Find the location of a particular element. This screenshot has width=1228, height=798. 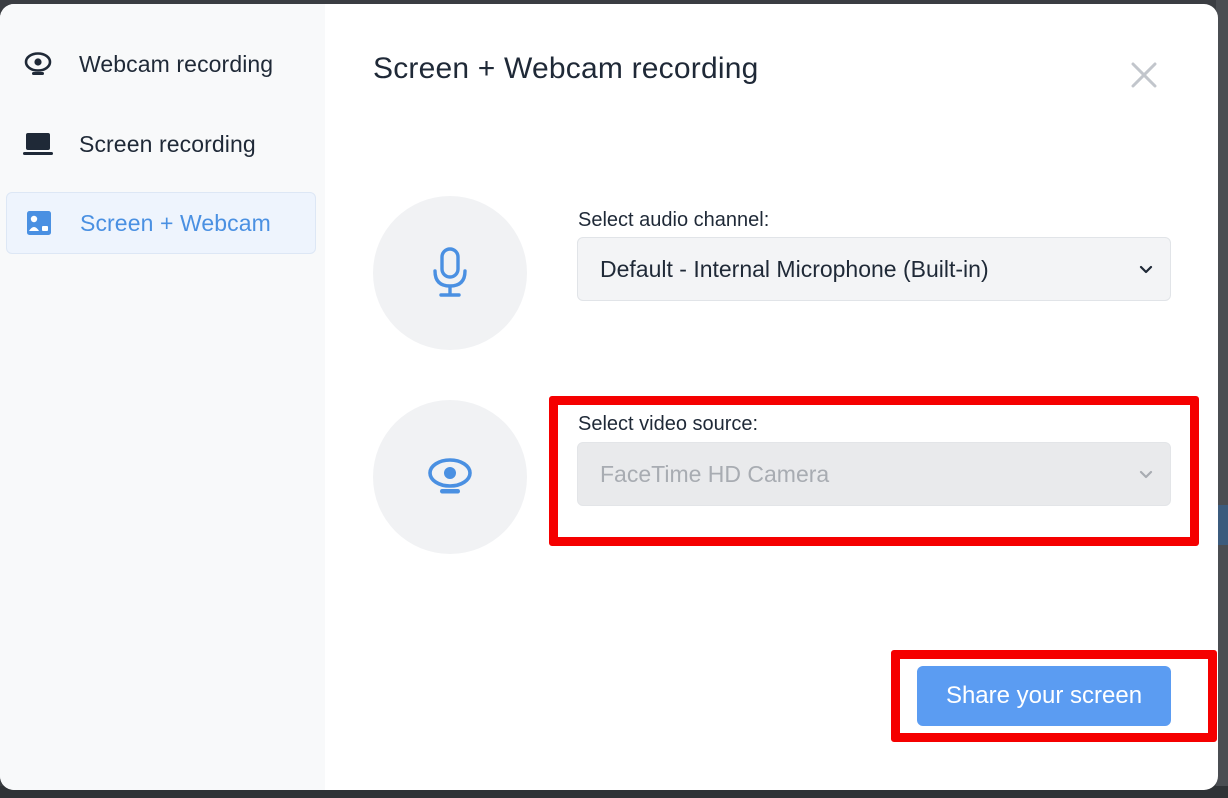

screen-webcam-icon is located at coordinates (39, 223).